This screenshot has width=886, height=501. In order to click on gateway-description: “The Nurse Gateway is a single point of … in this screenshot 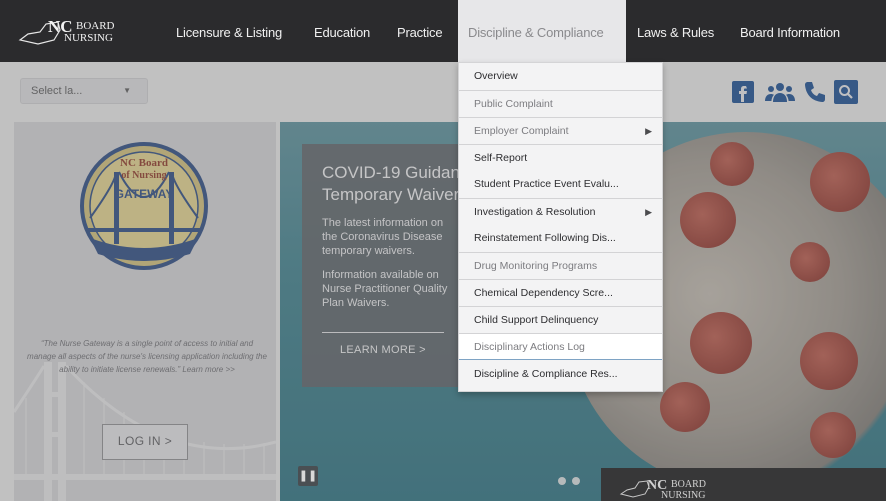, I will do `click(147, 356)`.